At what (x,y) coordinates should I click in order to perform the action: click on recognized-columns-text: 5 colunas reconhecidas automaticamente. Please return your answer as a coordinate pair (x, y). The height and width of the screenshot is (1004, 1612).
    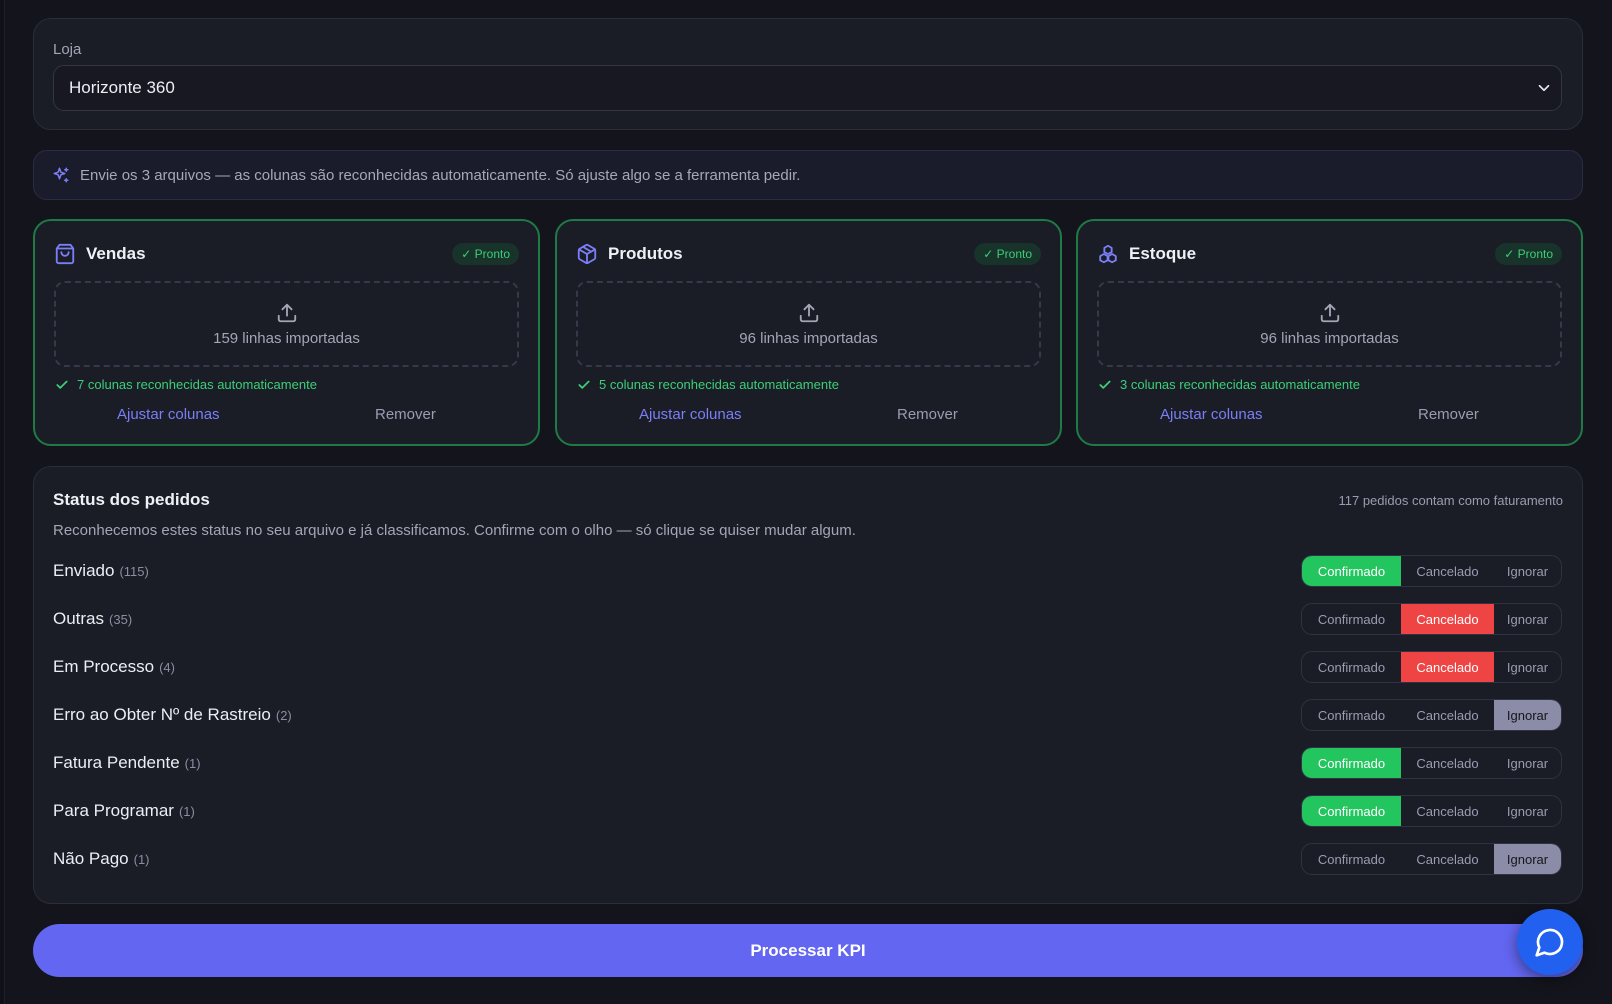
    Looking at the image, I should click on (719, 384).